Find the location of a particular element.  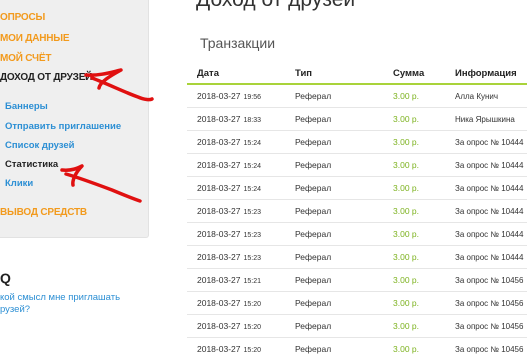

cell-date: 2018-03-27 18:33 is located at coordinates (229, 120).